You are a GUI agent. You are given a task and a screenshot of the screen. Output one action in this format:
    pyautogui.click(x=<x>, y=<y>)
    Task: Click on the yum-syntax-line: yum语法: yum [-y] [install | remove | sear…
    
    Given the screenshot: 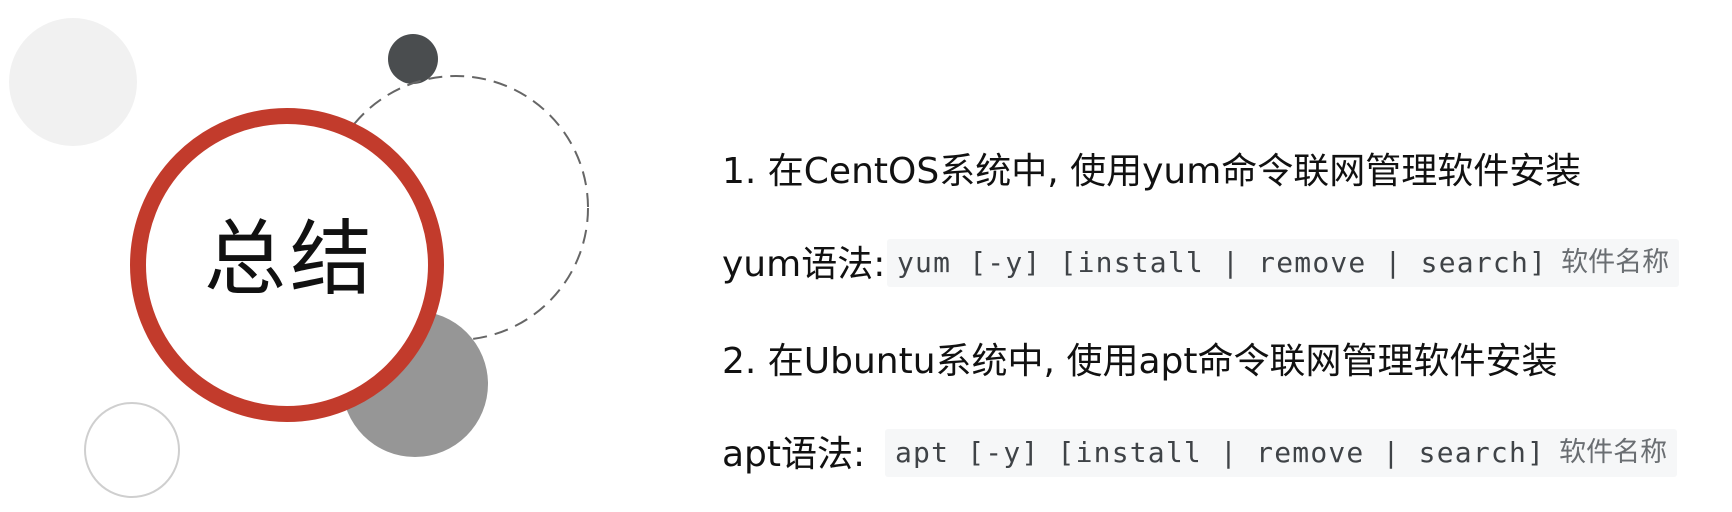 What is the action you would take?
    pyautogui.click(x=1201, y=264)
    